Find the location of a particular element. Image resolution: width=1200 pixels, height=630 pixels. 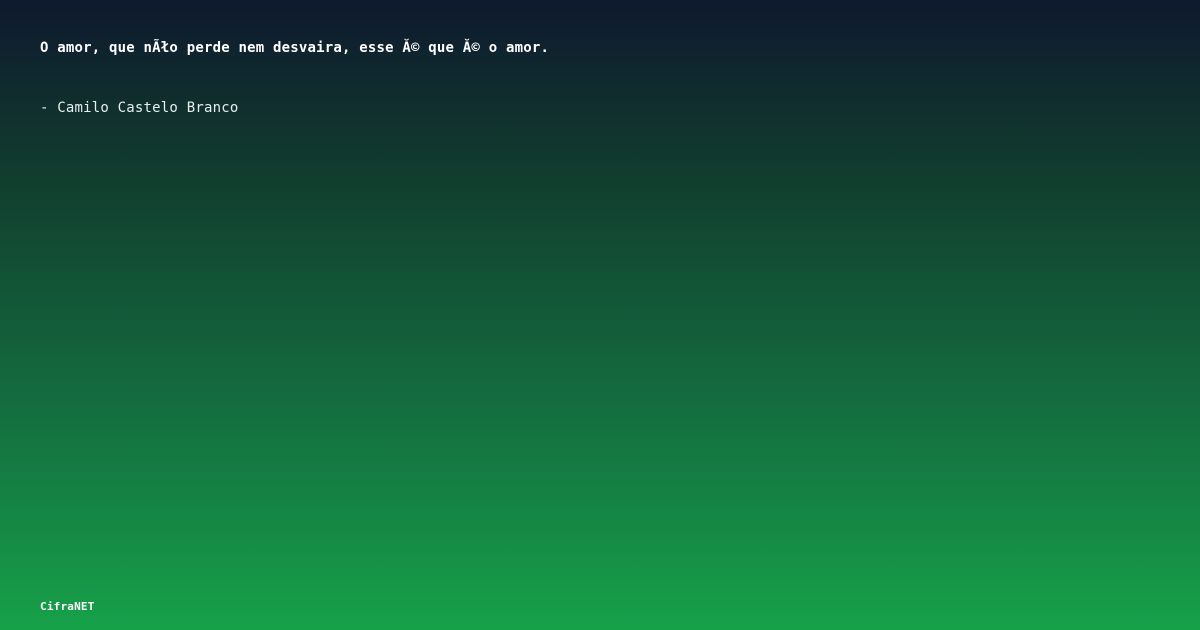

brand-logo-text: CifraNET is located at coordinates (67, 606).